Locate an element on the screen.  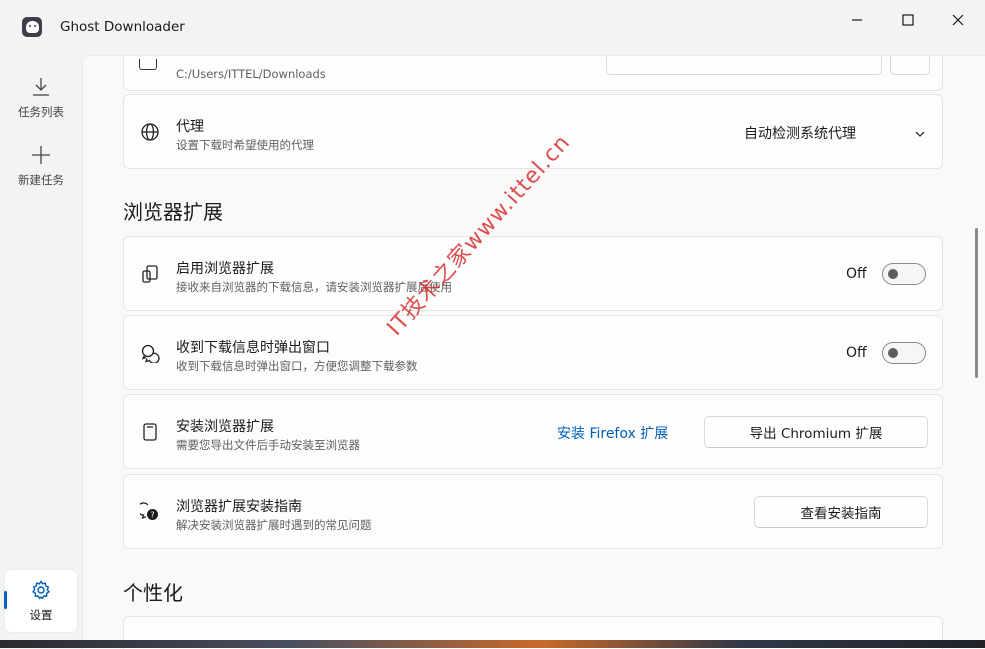
extension-icon is located at coordinates (150, 274).